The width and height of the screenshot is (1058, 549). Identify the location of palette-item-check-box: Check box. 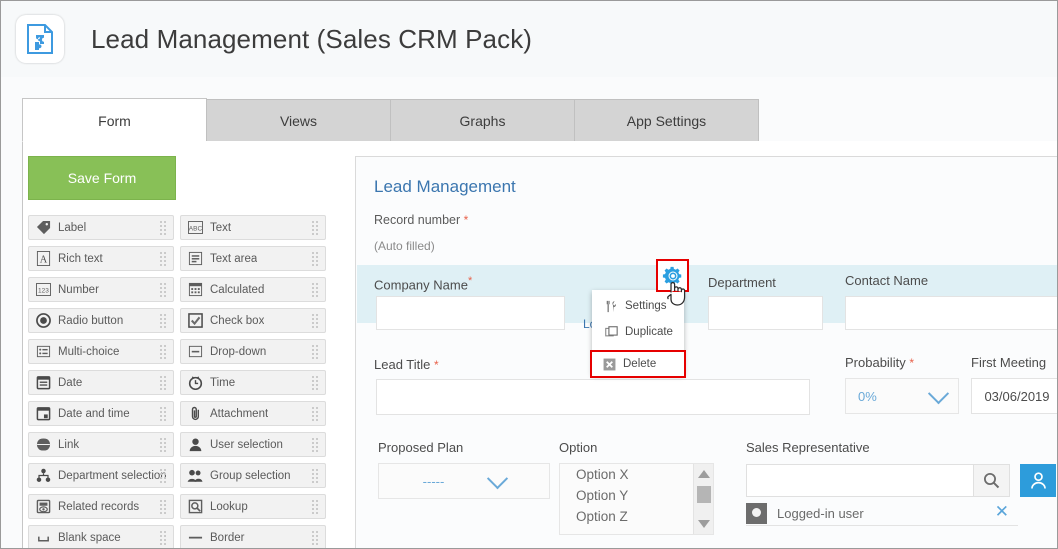
(253, 320).